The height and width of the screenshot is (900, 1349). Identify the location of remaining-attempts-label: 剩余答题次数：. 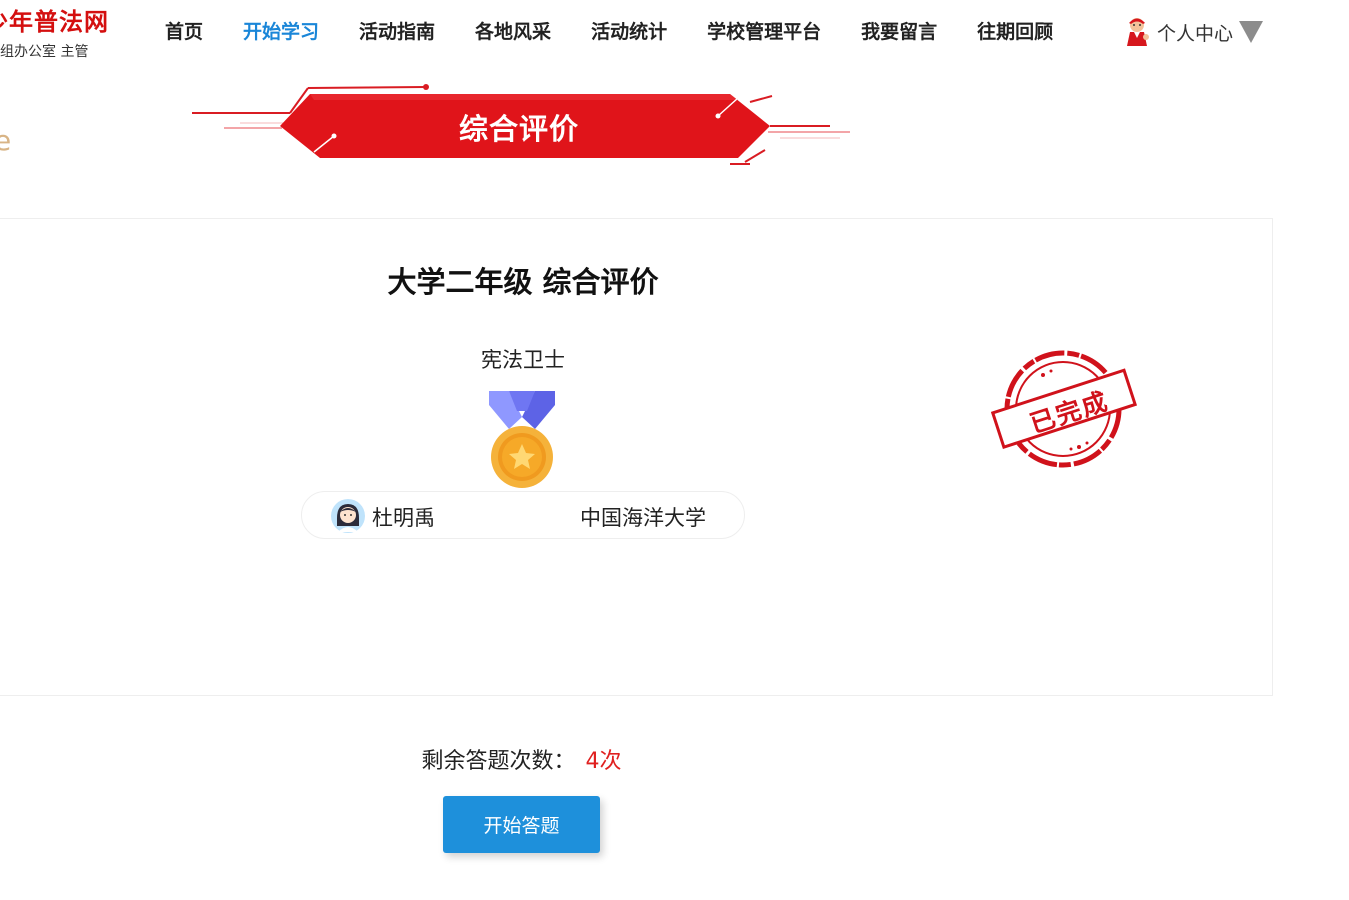
(498, 761).